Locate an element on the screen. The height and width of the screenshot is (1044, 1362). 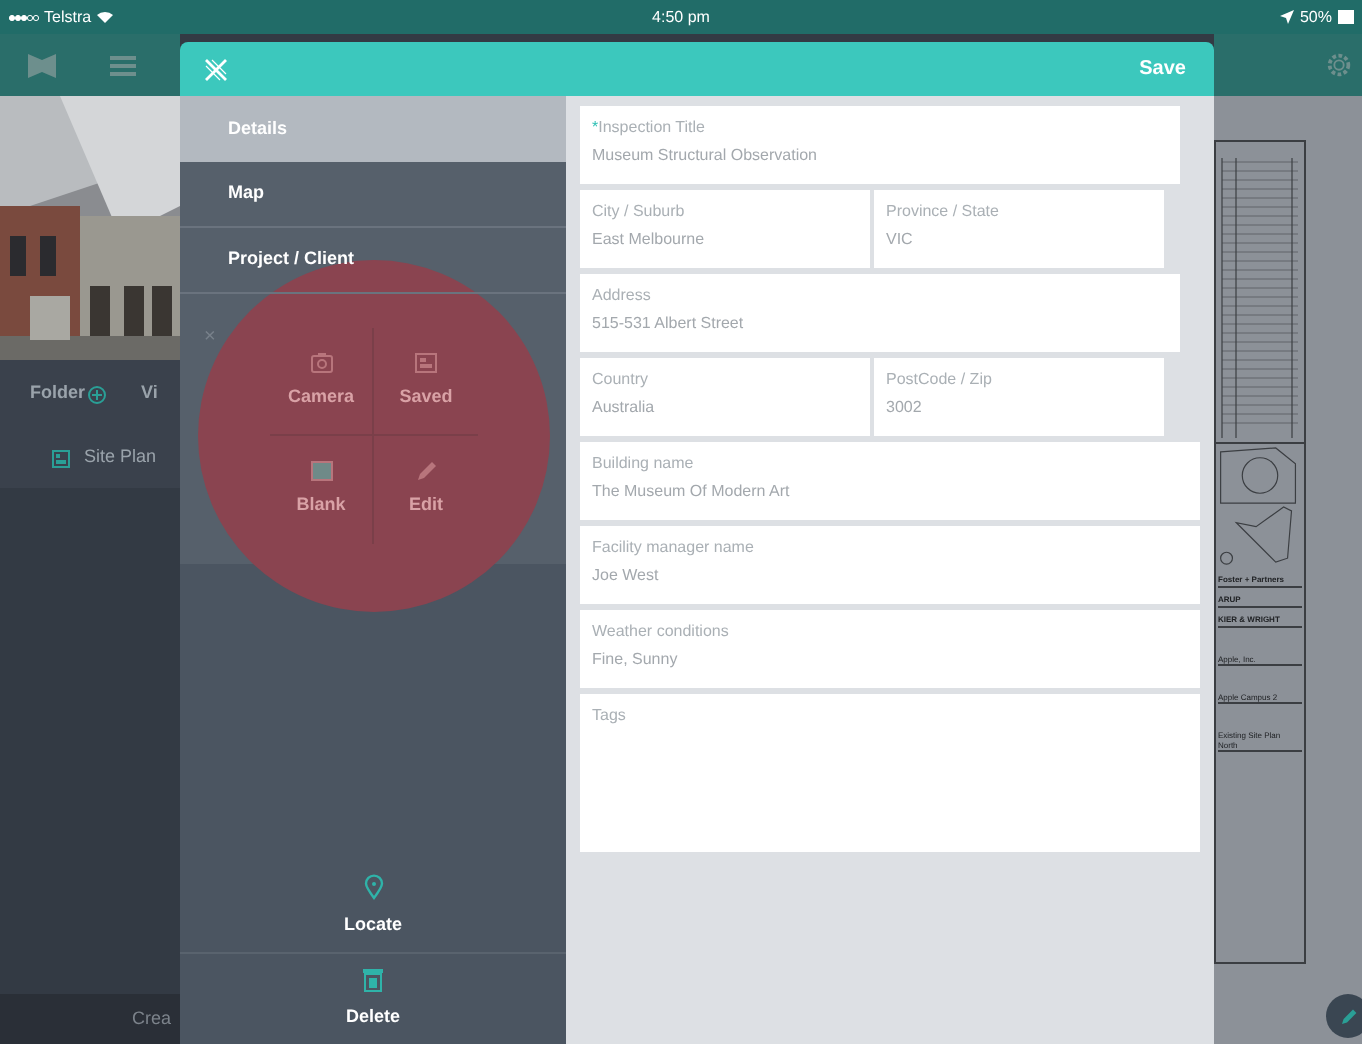
camera-icon is located at coordinates (321, 362).